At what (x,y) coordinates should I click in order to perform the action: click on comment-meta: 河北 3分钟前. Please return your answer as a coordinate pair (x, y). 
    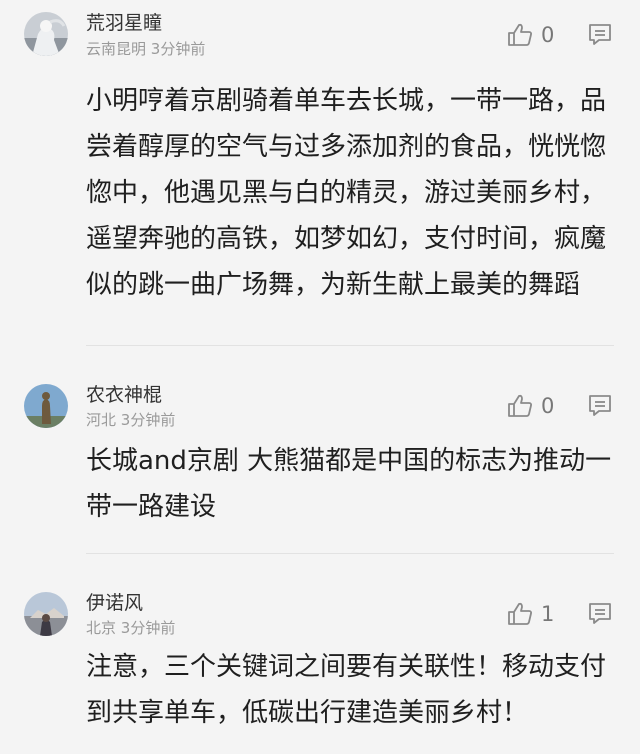
    Looking at the image, I should click on (130, 419).